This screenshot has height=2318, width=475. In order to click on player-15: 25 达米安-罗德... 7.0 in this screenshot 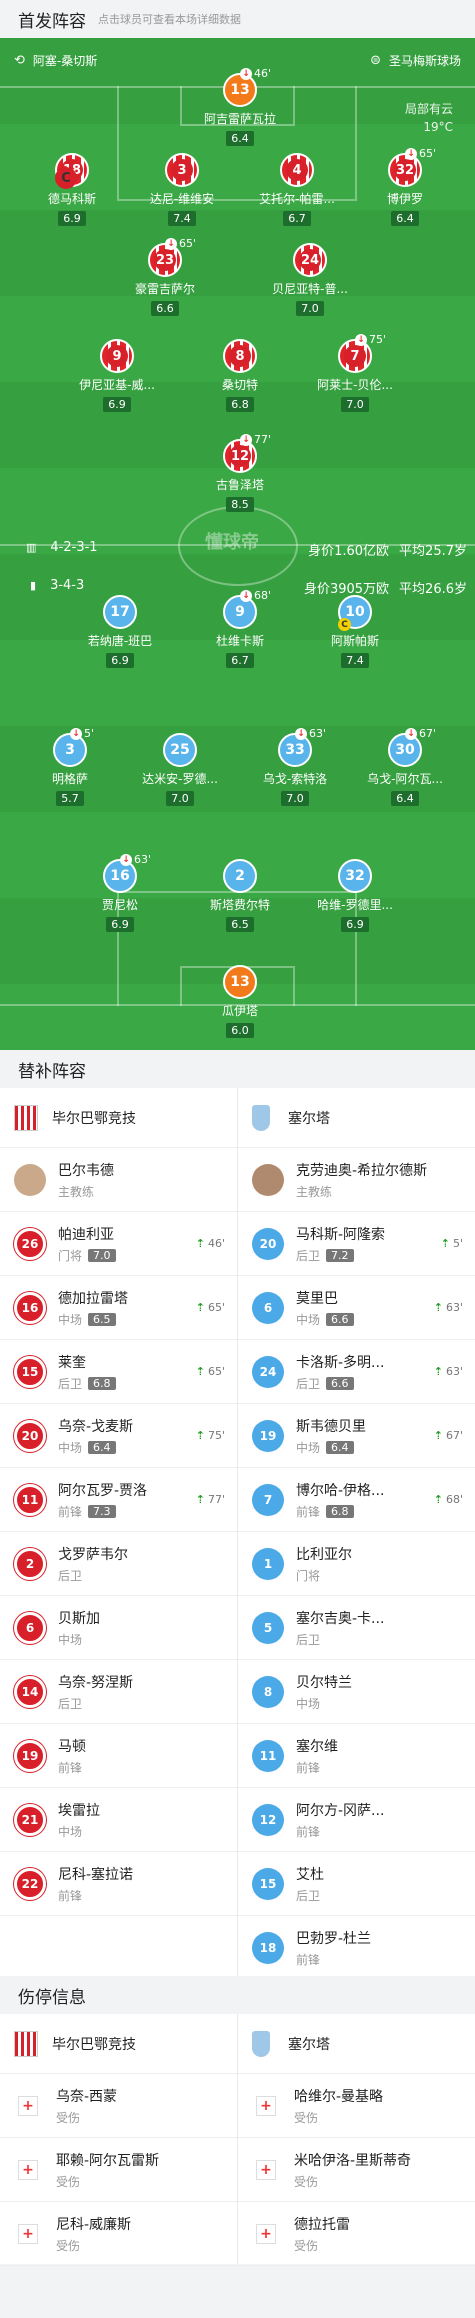, I will do `click(180, 769)`.